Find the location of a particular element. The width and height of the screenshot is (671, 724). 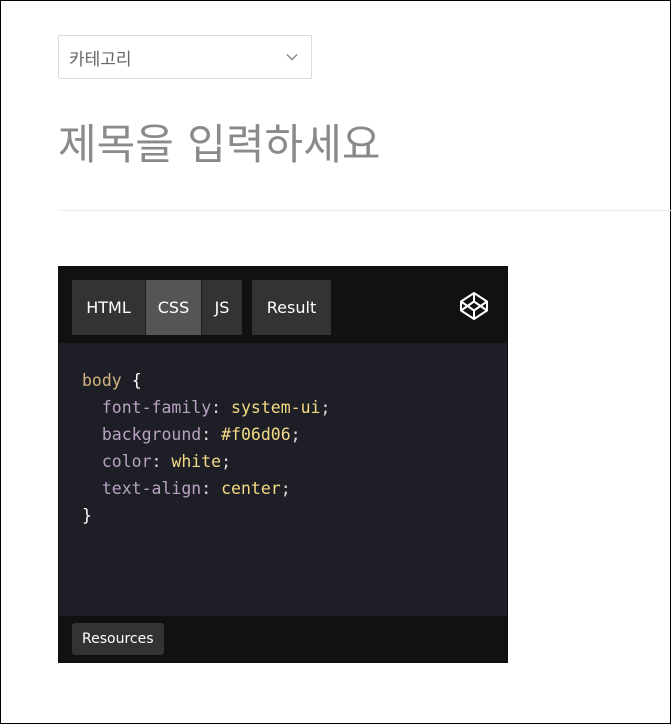

code-property: background is located at coordinates (151, 434).